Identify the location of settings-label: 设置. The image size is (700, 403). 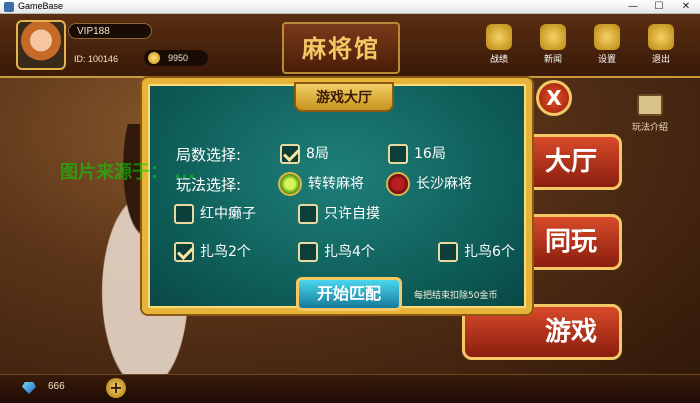
(606, 60).